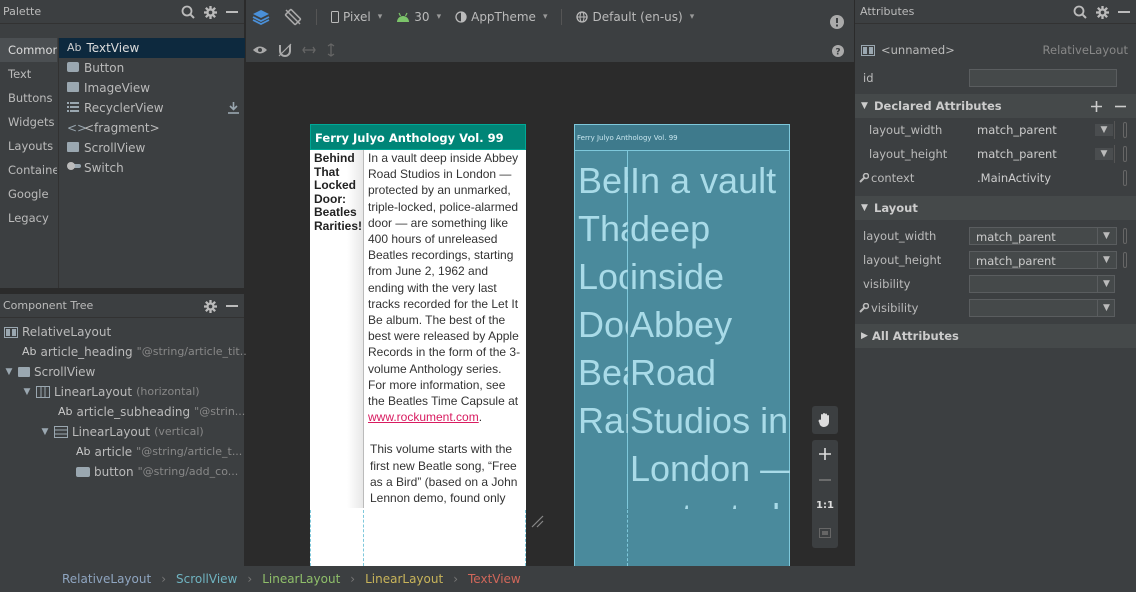  I want to click on pan-button, so click(825, 420).